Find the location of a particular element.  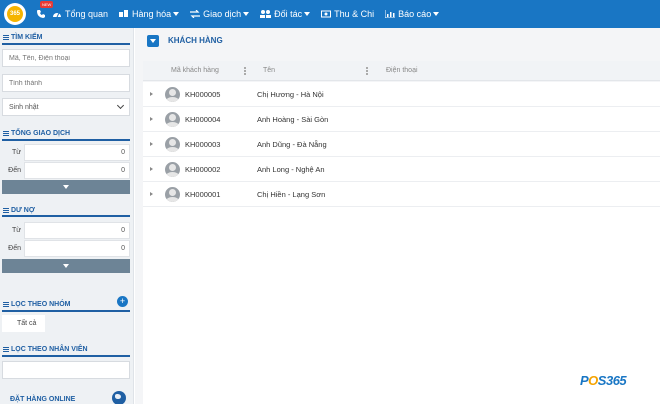

table-row: KH000003 Anh Dũng - Đà Nẵng is located at coordinates (401, 144).